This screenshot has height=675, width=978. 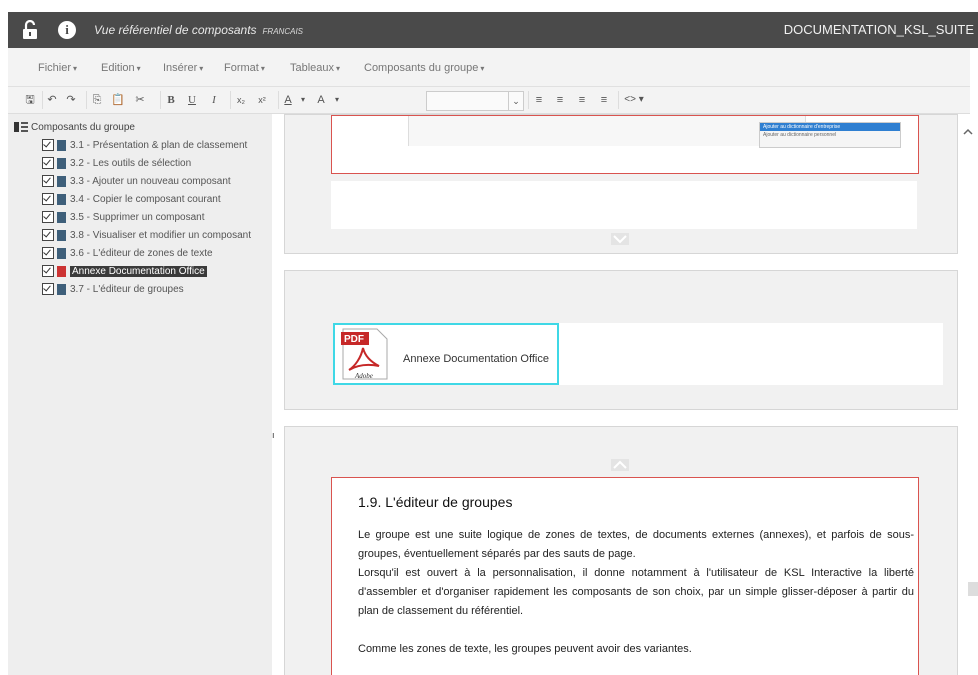 What do you see at coordinates (337, 100) in the screenshot?
I see `highlight-dropdown-icon: ▾` at bounding box center [337, 100].